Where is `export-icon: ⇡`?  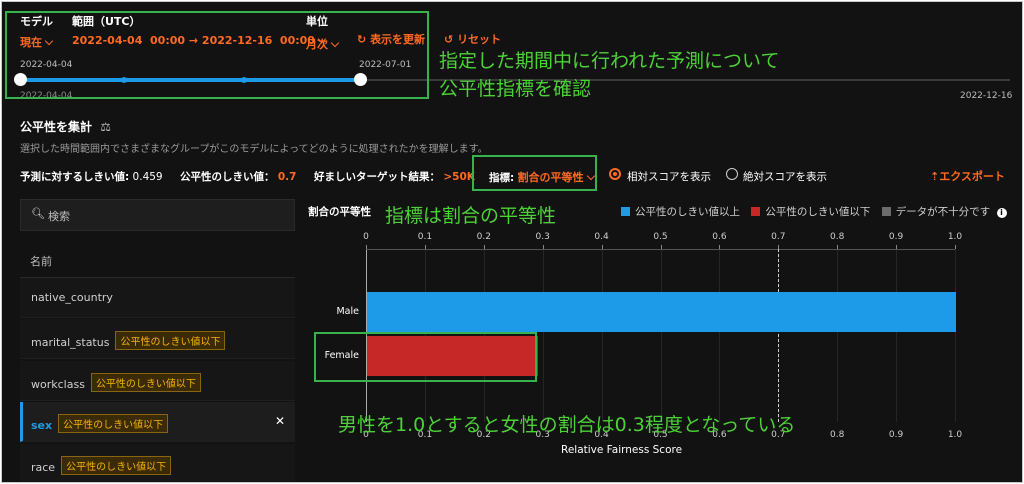
export-icon: ⇡ is located at coordinates (935, 176).